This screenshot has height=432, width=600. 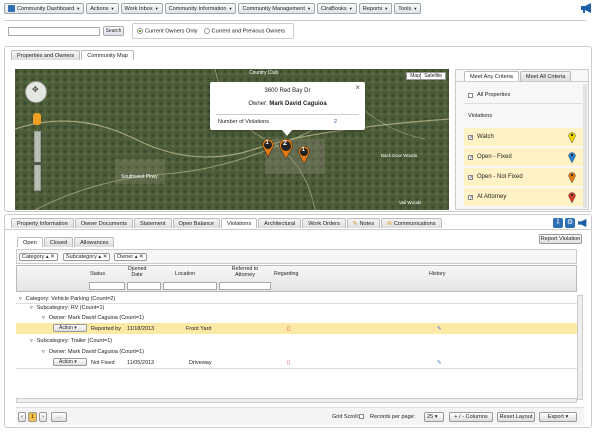 What do you see at coordinates (130, 257) in the screenshot?
I see `group-chip-owner: Owner ▴ ✕` at bounding box center [130, 257].